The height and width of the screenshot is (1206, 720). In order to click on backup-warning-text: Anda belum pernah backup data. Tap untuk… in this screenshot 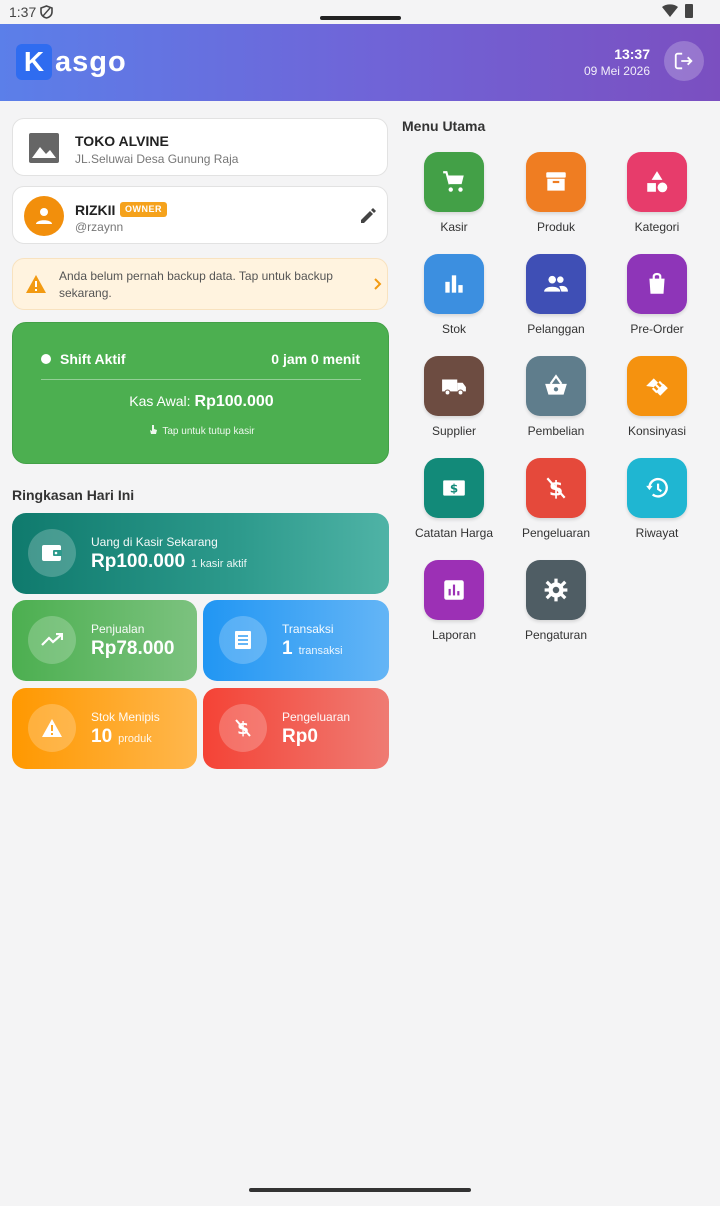, I will do `click(196, 284)`.